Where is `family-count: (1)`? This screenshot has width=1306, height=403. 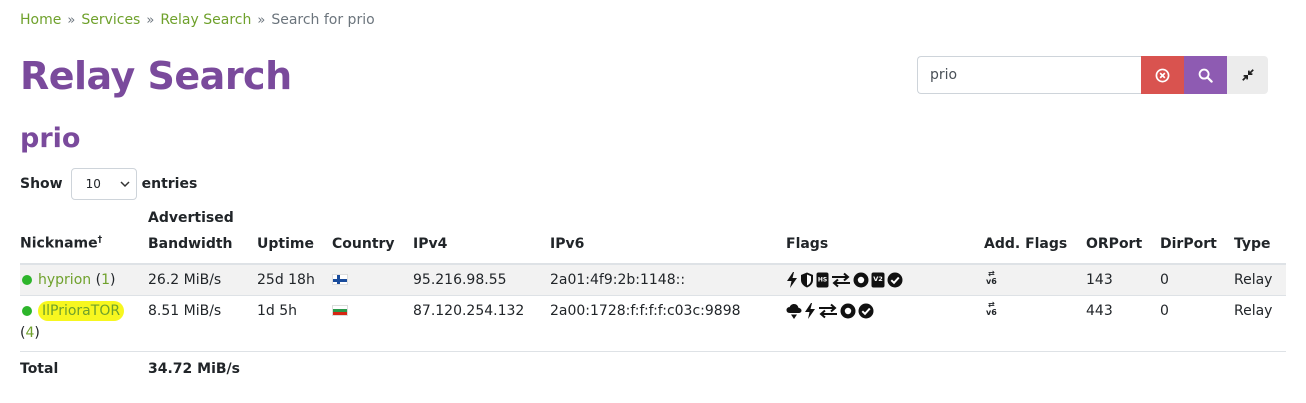
family-count: (1) is located at coordinates (105, 280).